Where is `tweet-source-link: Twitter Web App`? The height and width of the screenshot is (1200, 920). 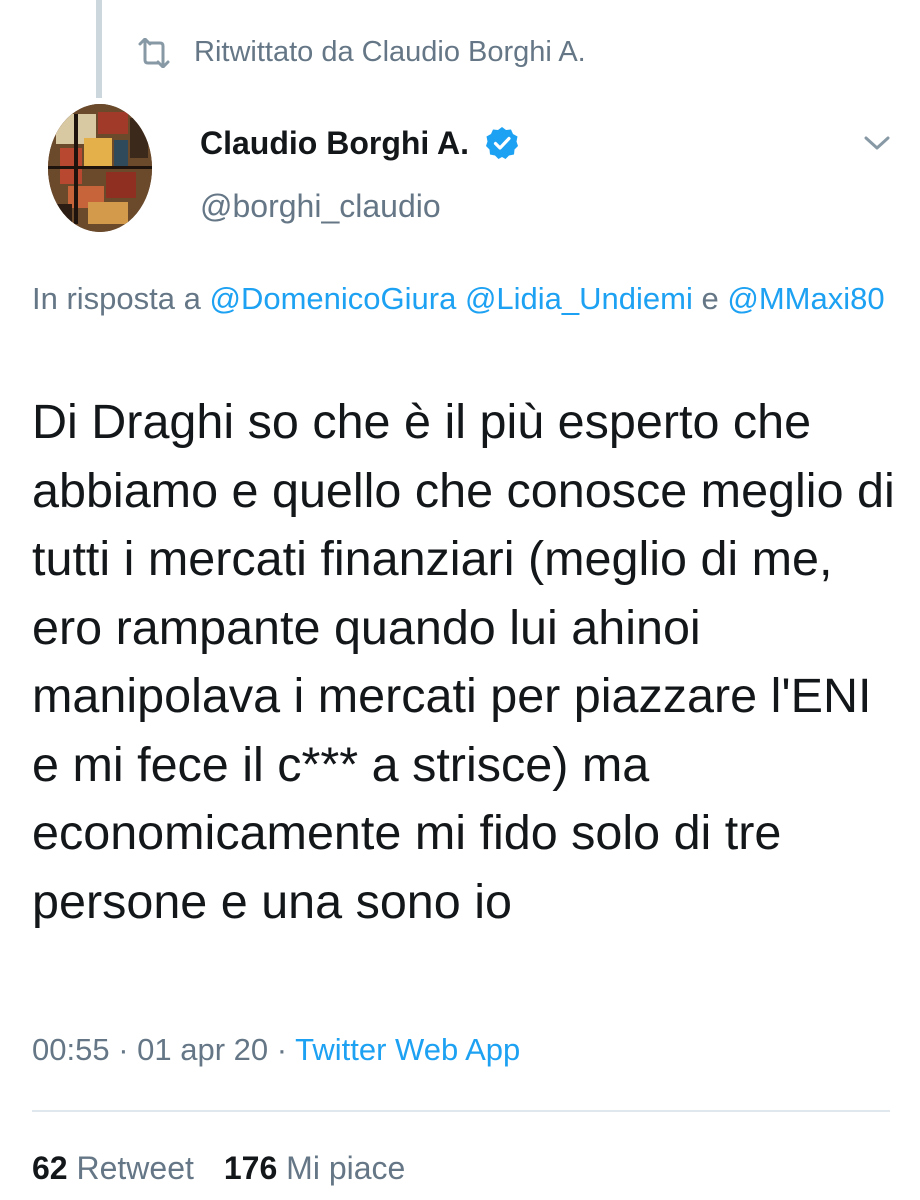 tweet-source-link: Twitter Web App is located at coordinates (407, 1049).